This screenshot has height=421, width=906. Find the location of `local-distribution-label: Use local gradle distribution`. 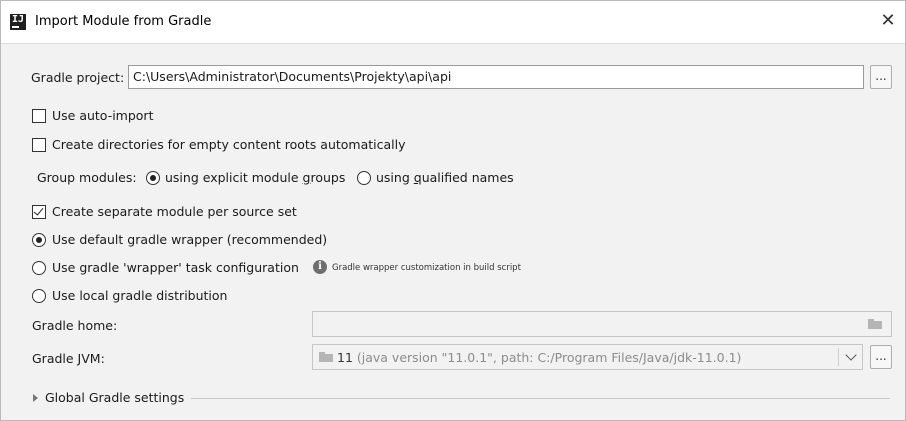

local-distribution-label: Use local gradle distribution is located at coordinates (139, 295).